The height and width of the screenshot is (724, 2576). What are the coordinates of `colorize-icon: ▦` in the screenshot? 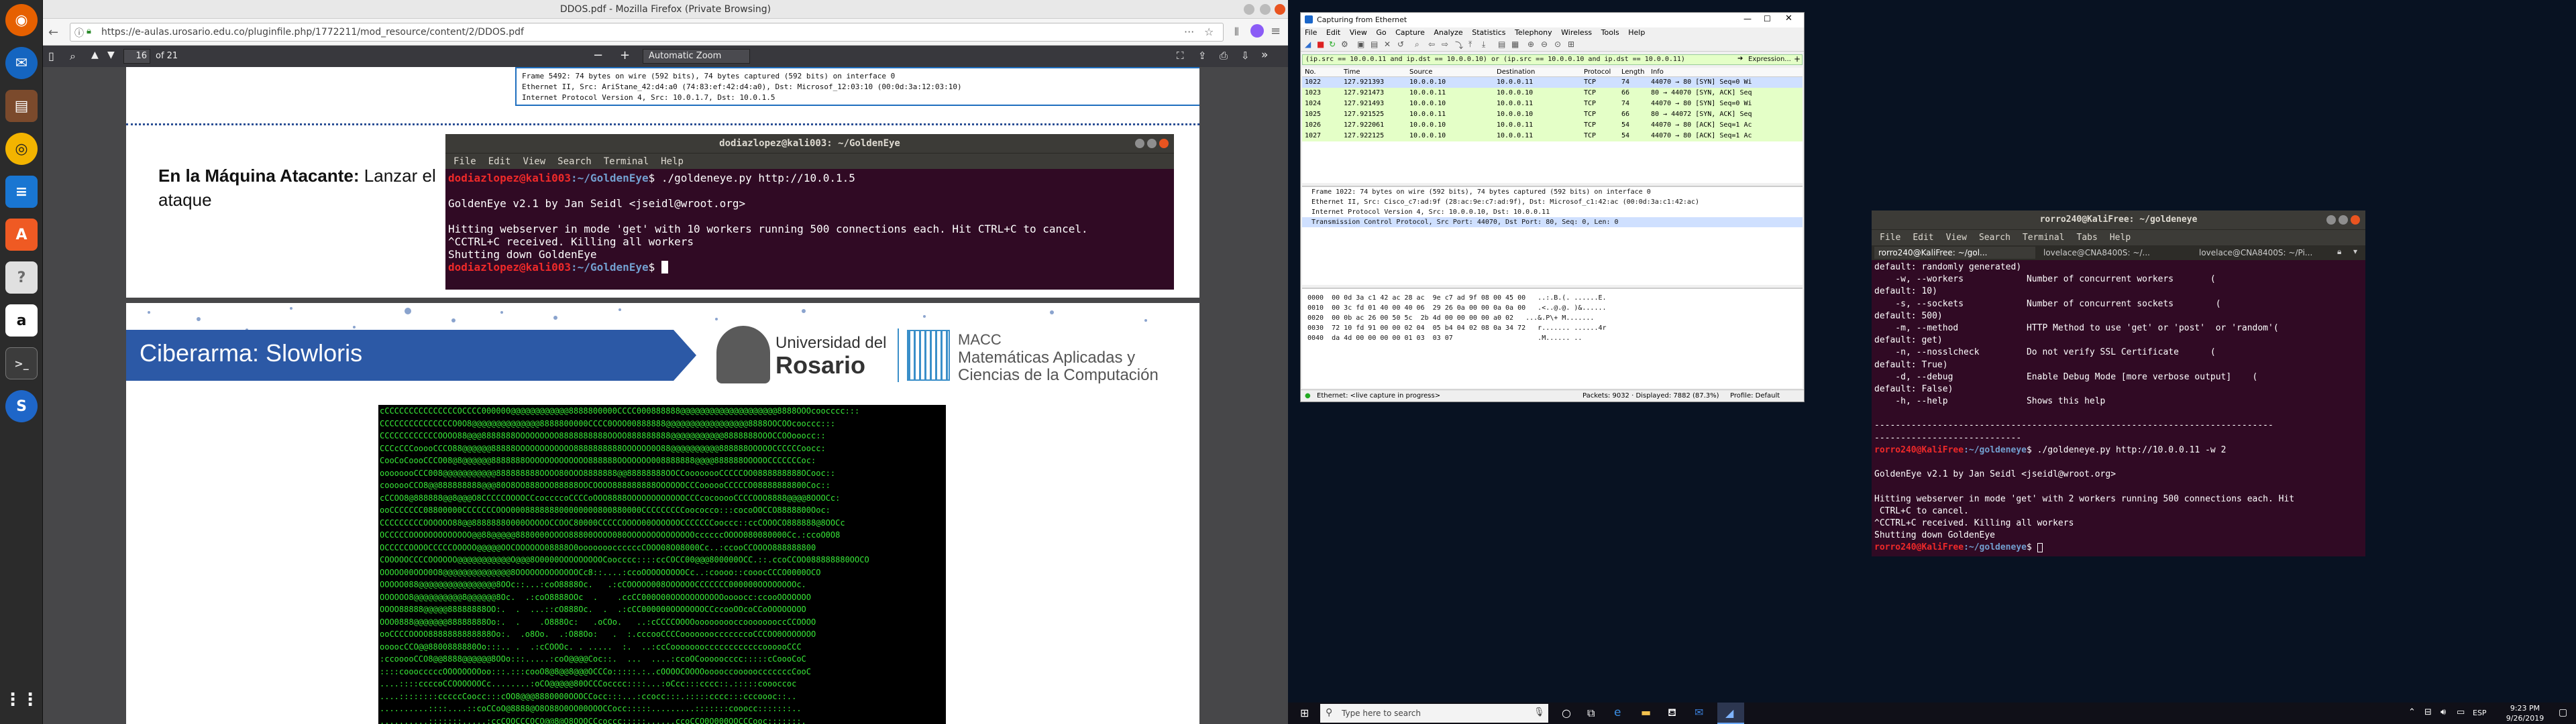 It's located at (1515, 44).